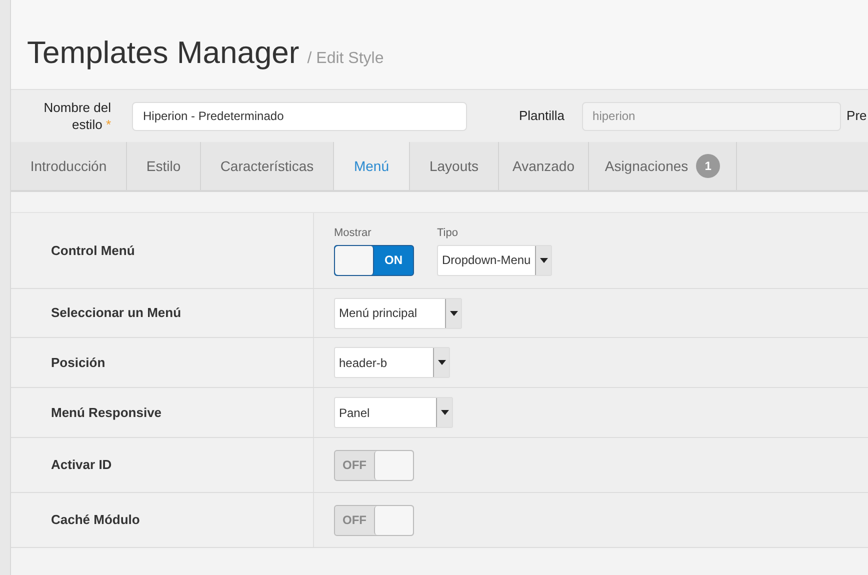 The width and height of the screenshot is (868, 575). What do you see at coordinates (95, 520) in the screenshot?
I see `row-label: Caché Módulo` at bounding box center [95, 520].